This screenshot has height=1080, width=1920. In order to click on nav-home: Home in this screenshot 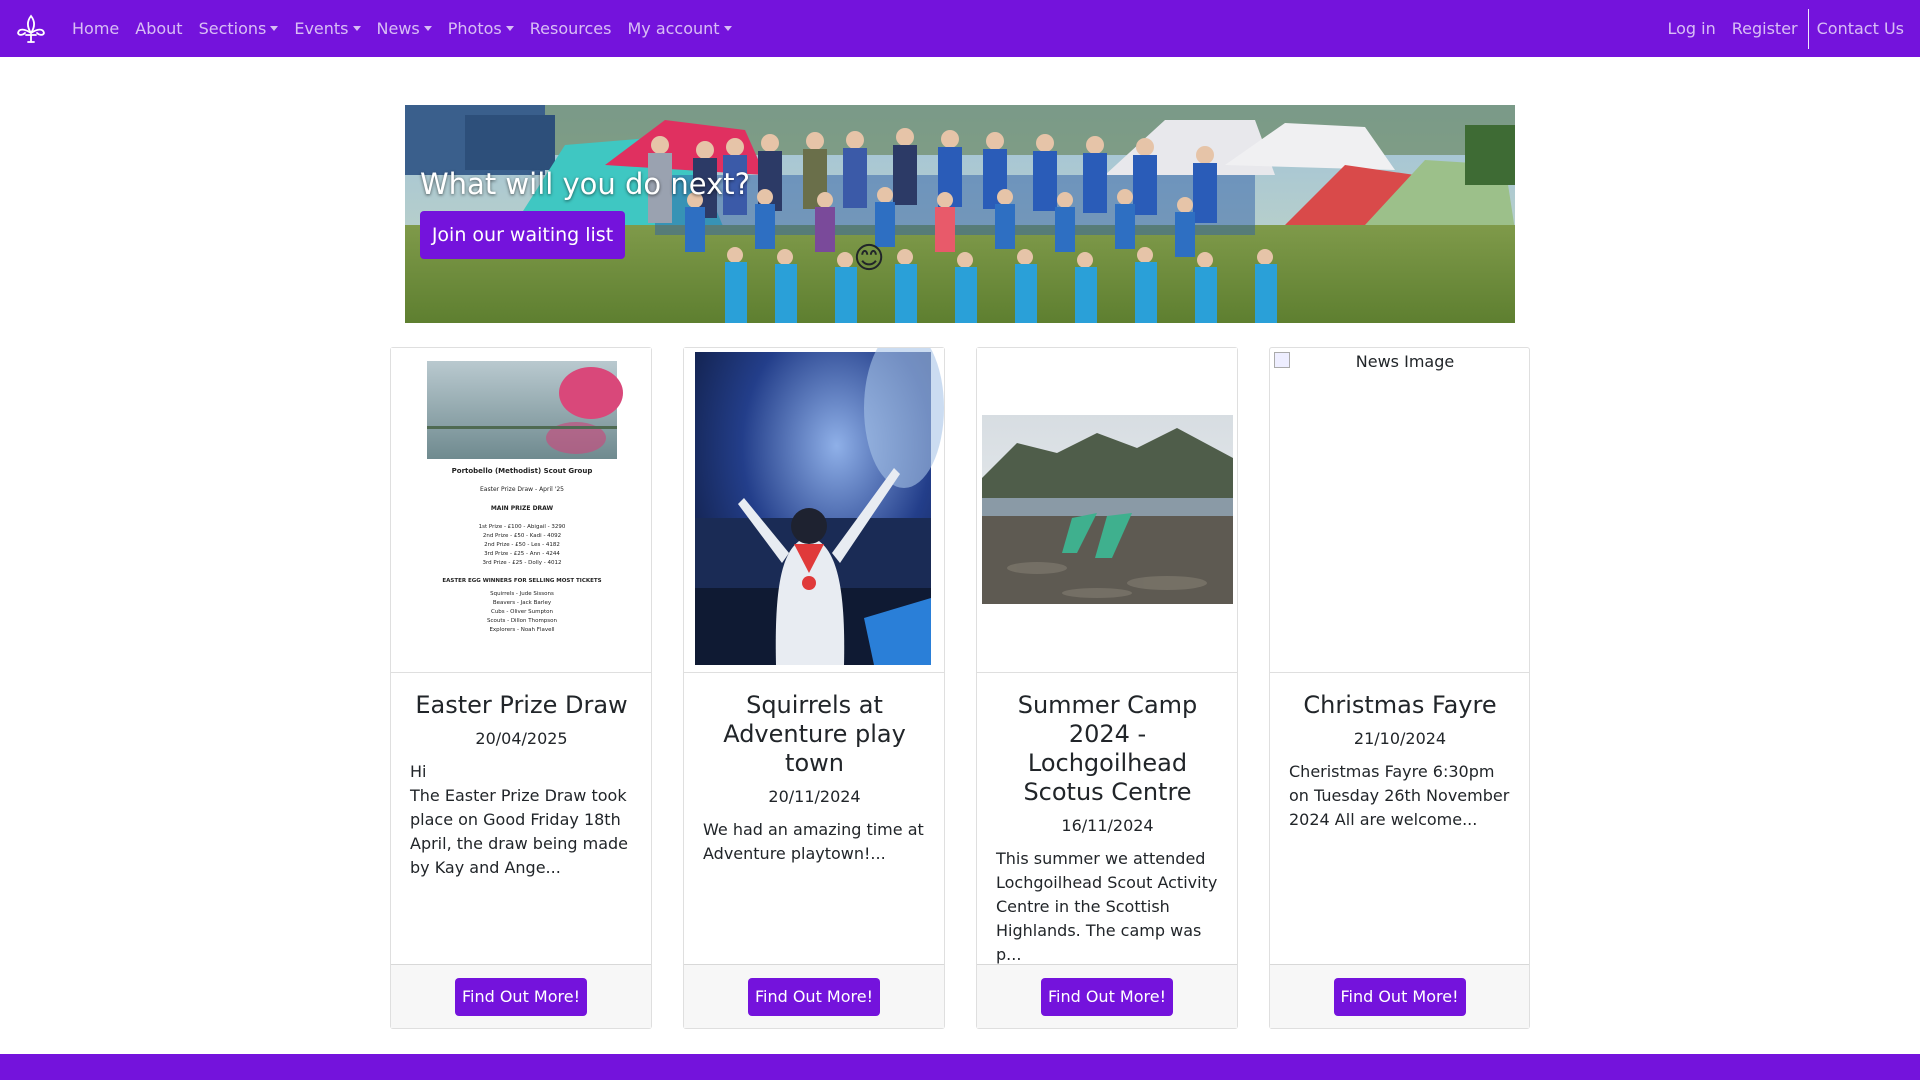, I will do `click(95, 28)`.